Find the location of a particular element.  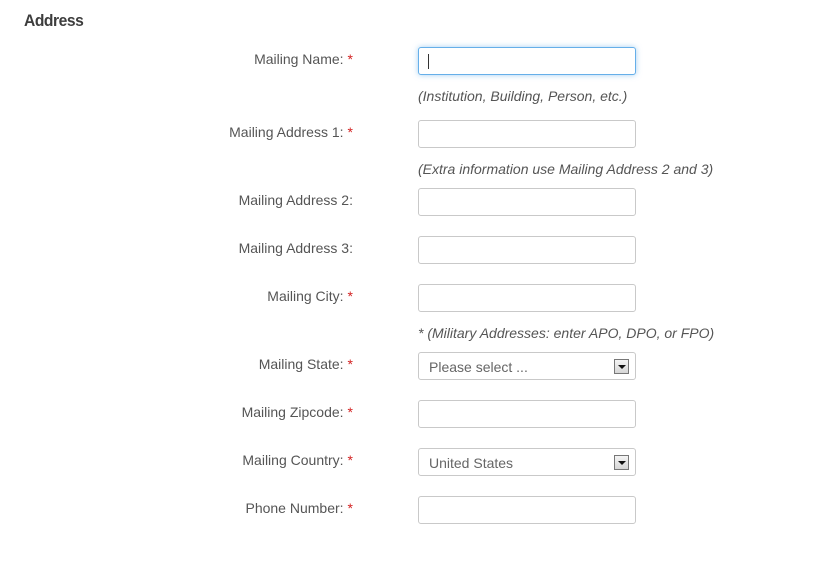

mailing-address-2-input is located at coordinates (527, 202).